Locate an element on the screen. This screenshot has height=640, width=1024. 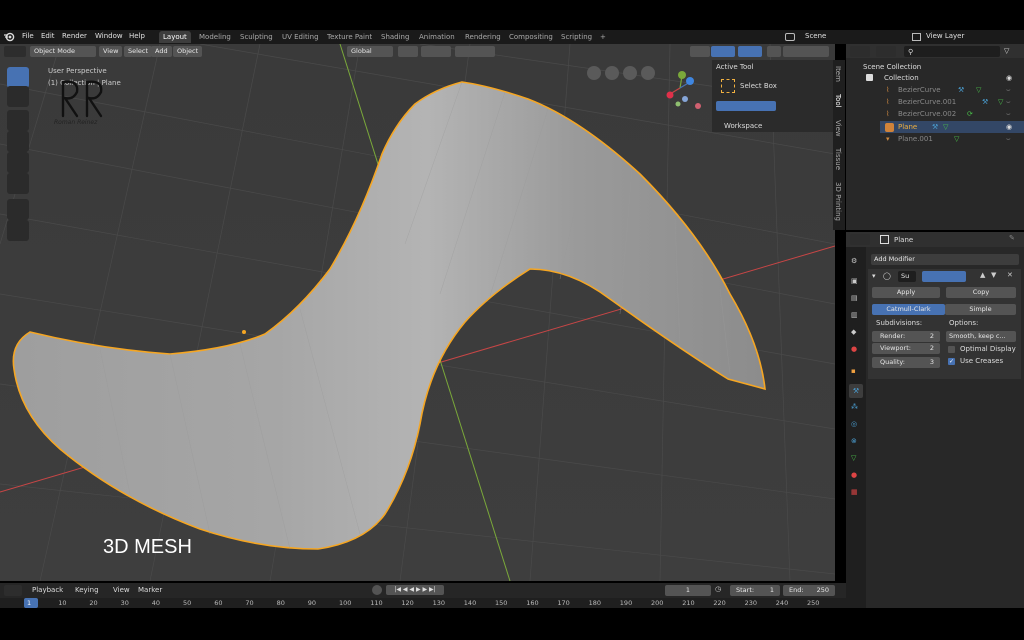
scene-icon is located at coordinates (790, 37).